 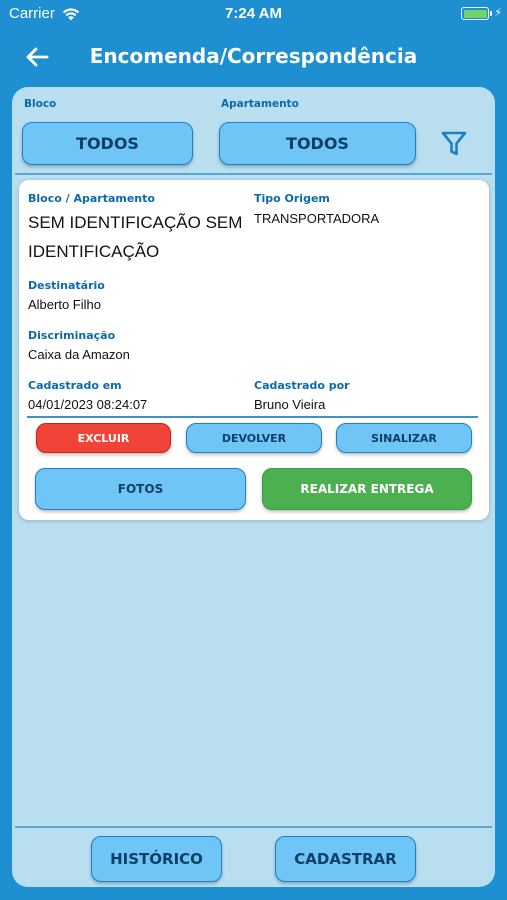 I want to click on page-title: Encomenda/Correspondência, so click(x=253, y=56).